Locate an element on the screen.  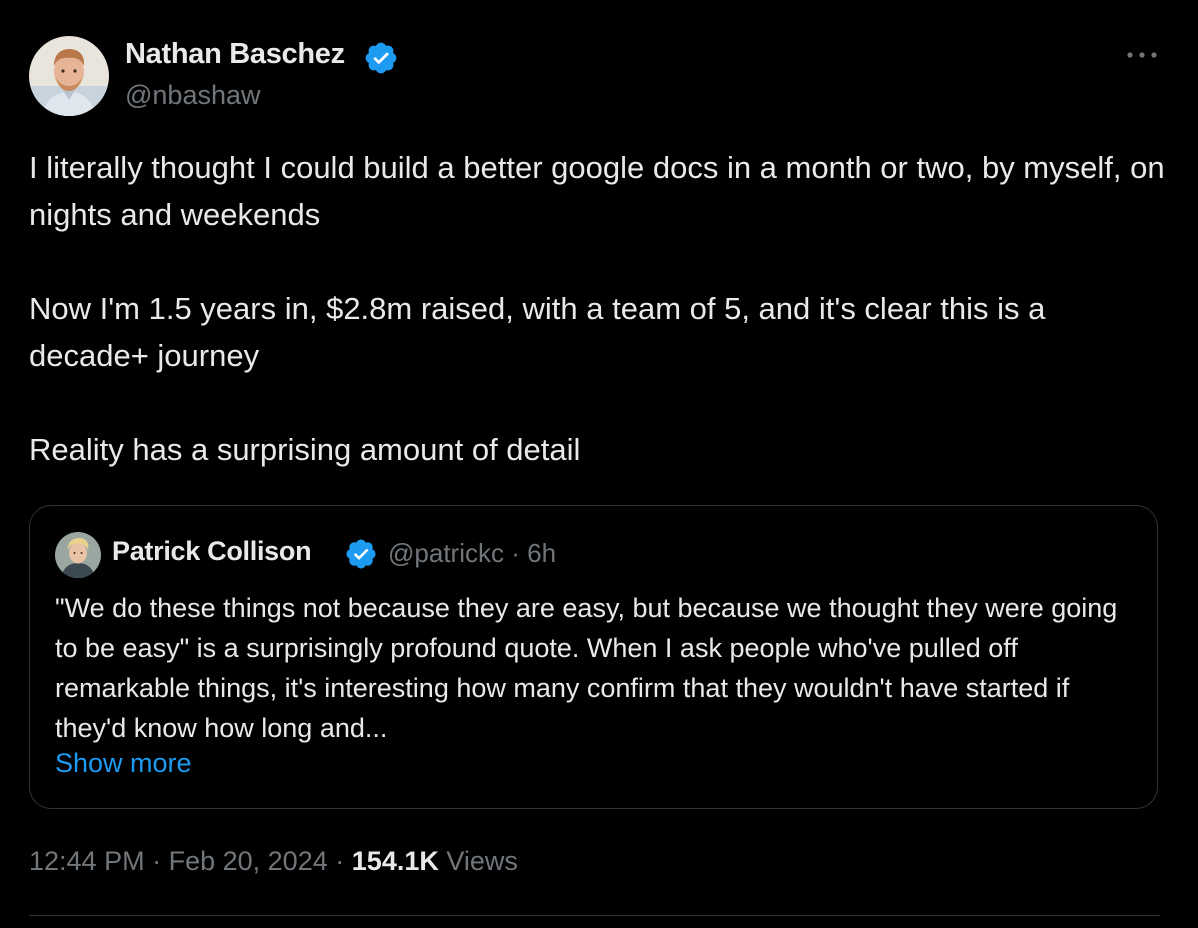
tweet-meta: 12:44 PM · Feb 20, 2024 · 154.1K Views is located at coordinates (273, 861).